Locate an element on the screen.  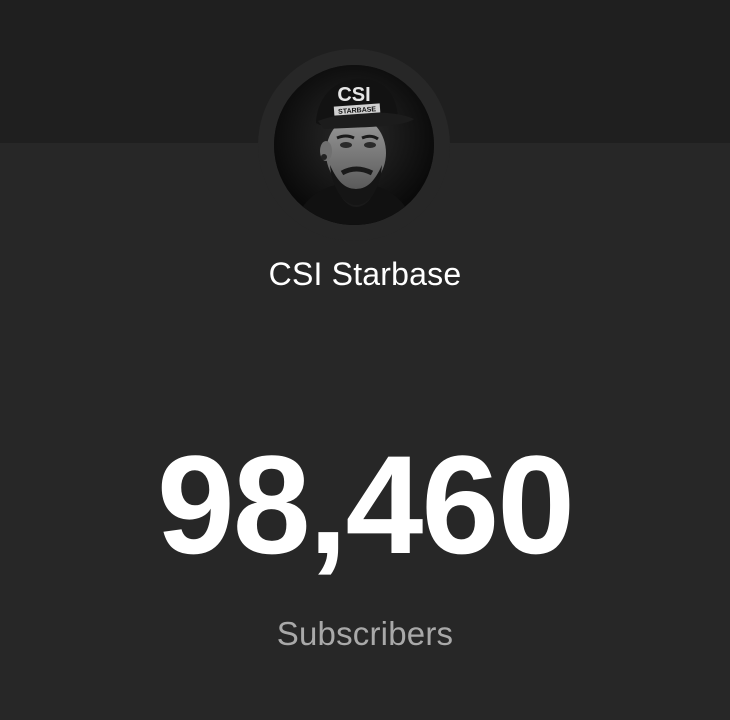
subscriber-count: 98,460 is located at coordinates (365, 504).